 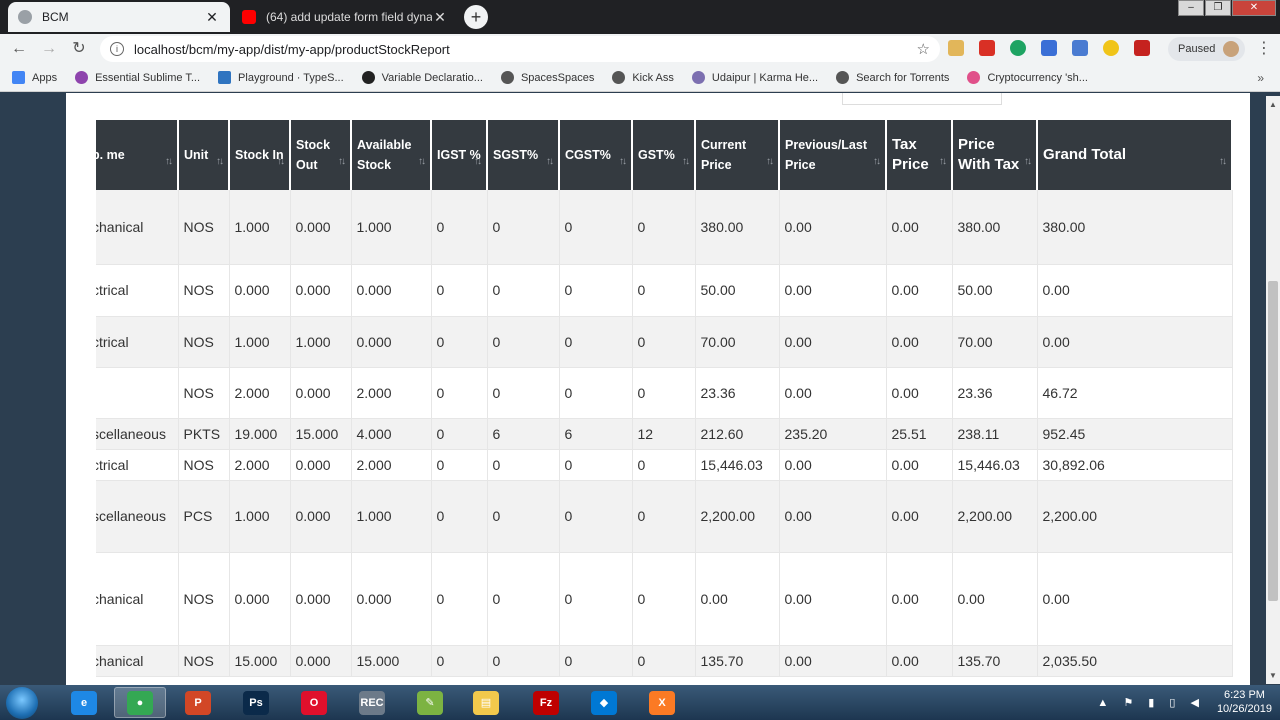 What do you see at coordinates (923, 49) in the screenshot?
I see `star-icon: ☆` at bounding box center [923, 49].